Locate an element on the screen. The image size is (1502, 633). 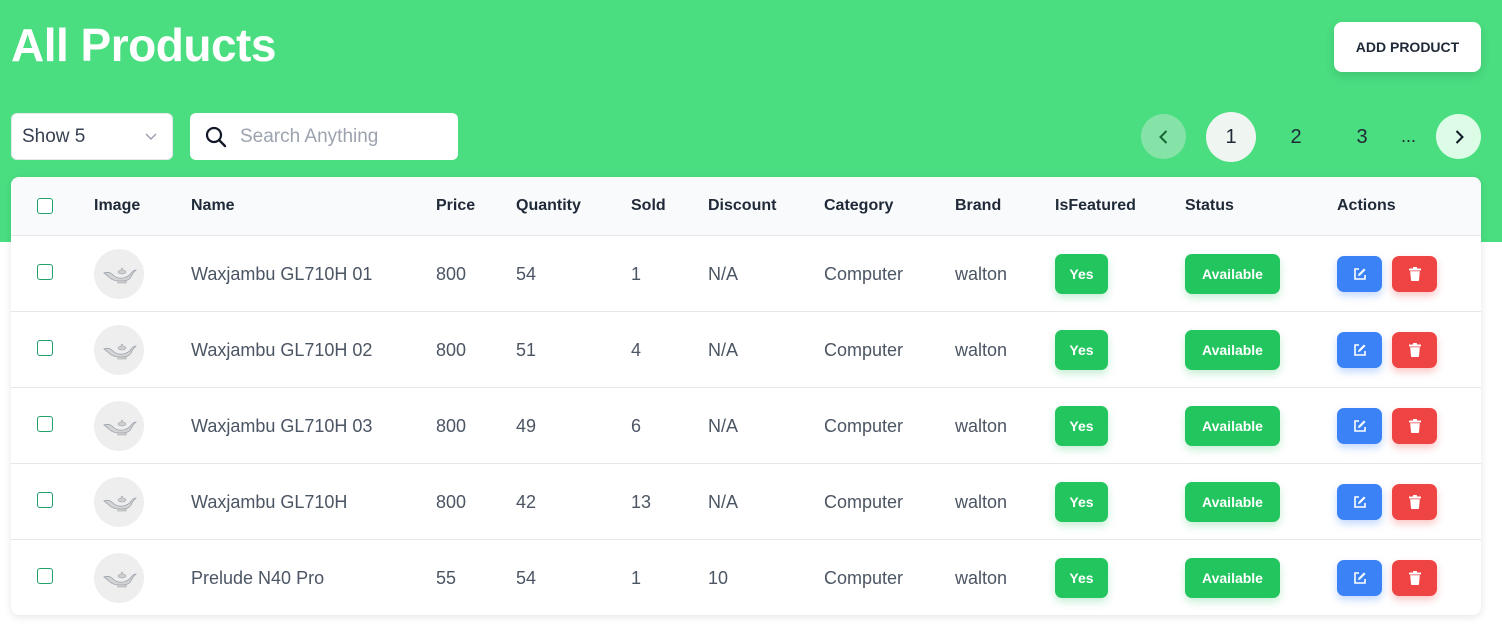
column-header-brand: Brand is located at coordinates (978, 205).